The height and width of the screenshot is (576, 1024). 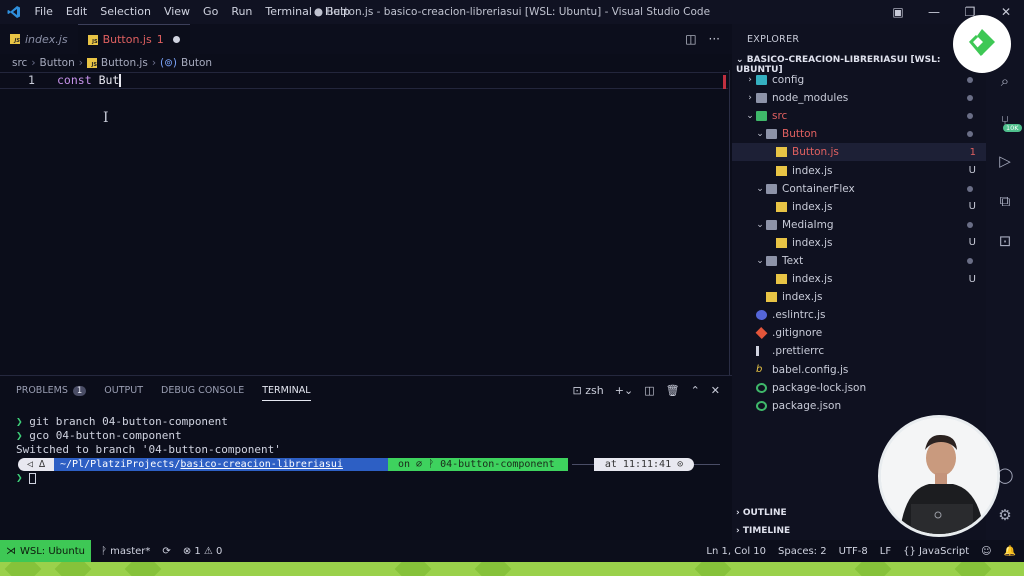 I want to click on tab-debug-console: DEBUG CONSOLE, so click(x=202, y=390).